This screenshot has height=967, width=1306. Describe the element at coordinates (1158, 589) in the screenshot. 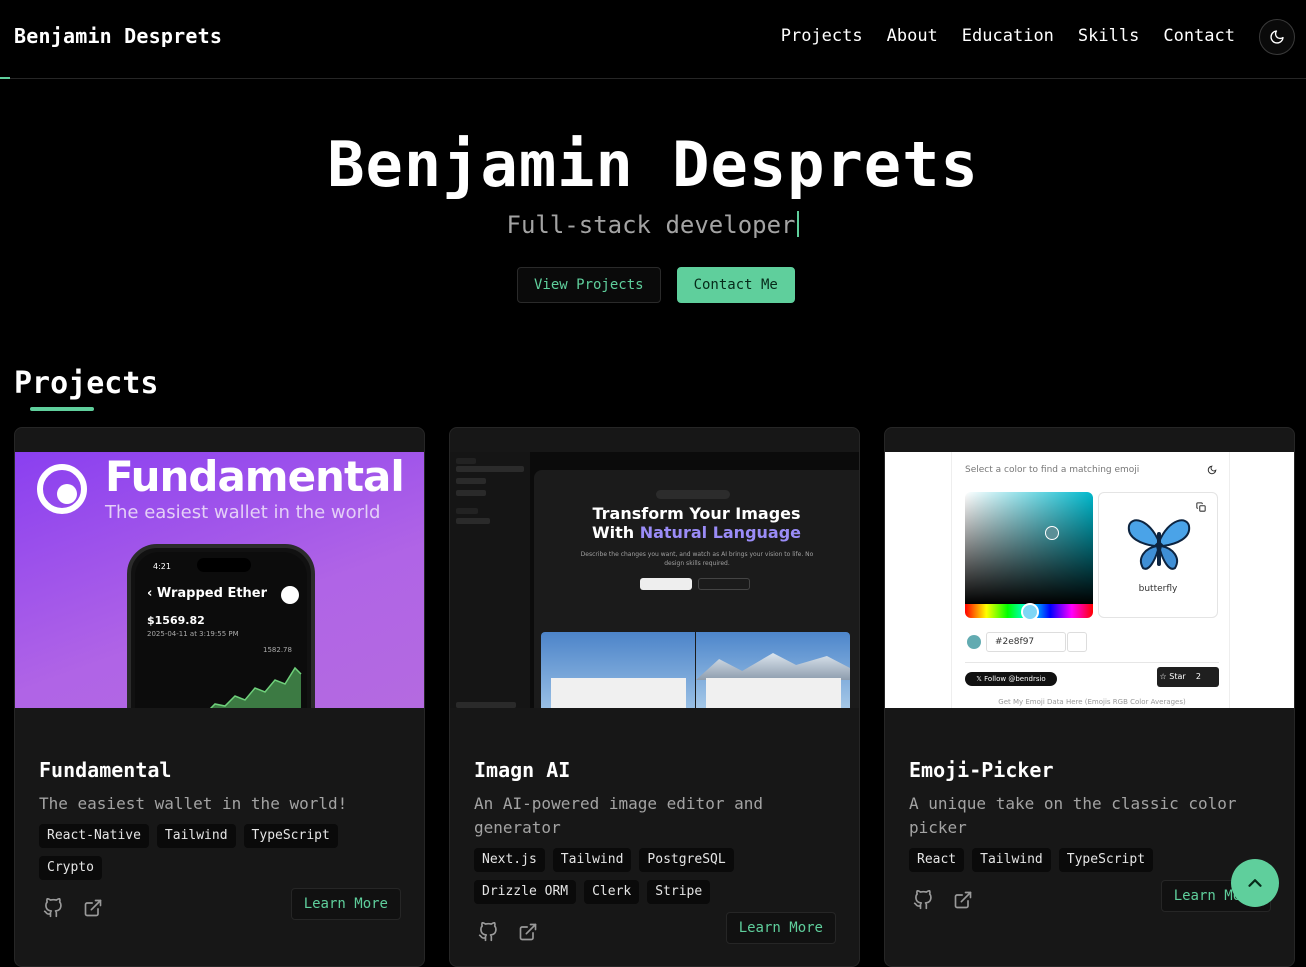

I see `emoji-name: butterfly` at that location.